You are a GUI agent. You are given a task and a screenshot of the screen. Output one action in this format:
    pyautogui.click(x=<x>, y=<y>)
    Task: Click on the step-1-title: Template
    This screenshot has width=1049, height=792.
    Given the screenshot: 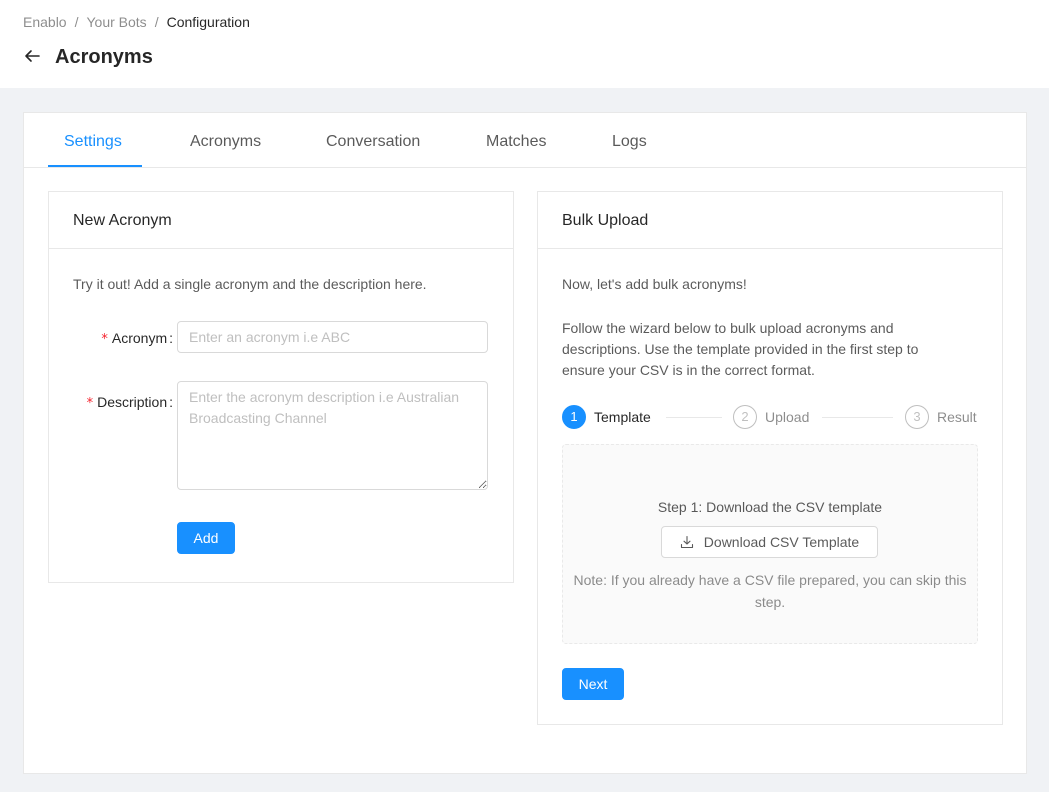 What is the action you would take?
    pyautogui.click(x=622, y=417)
    